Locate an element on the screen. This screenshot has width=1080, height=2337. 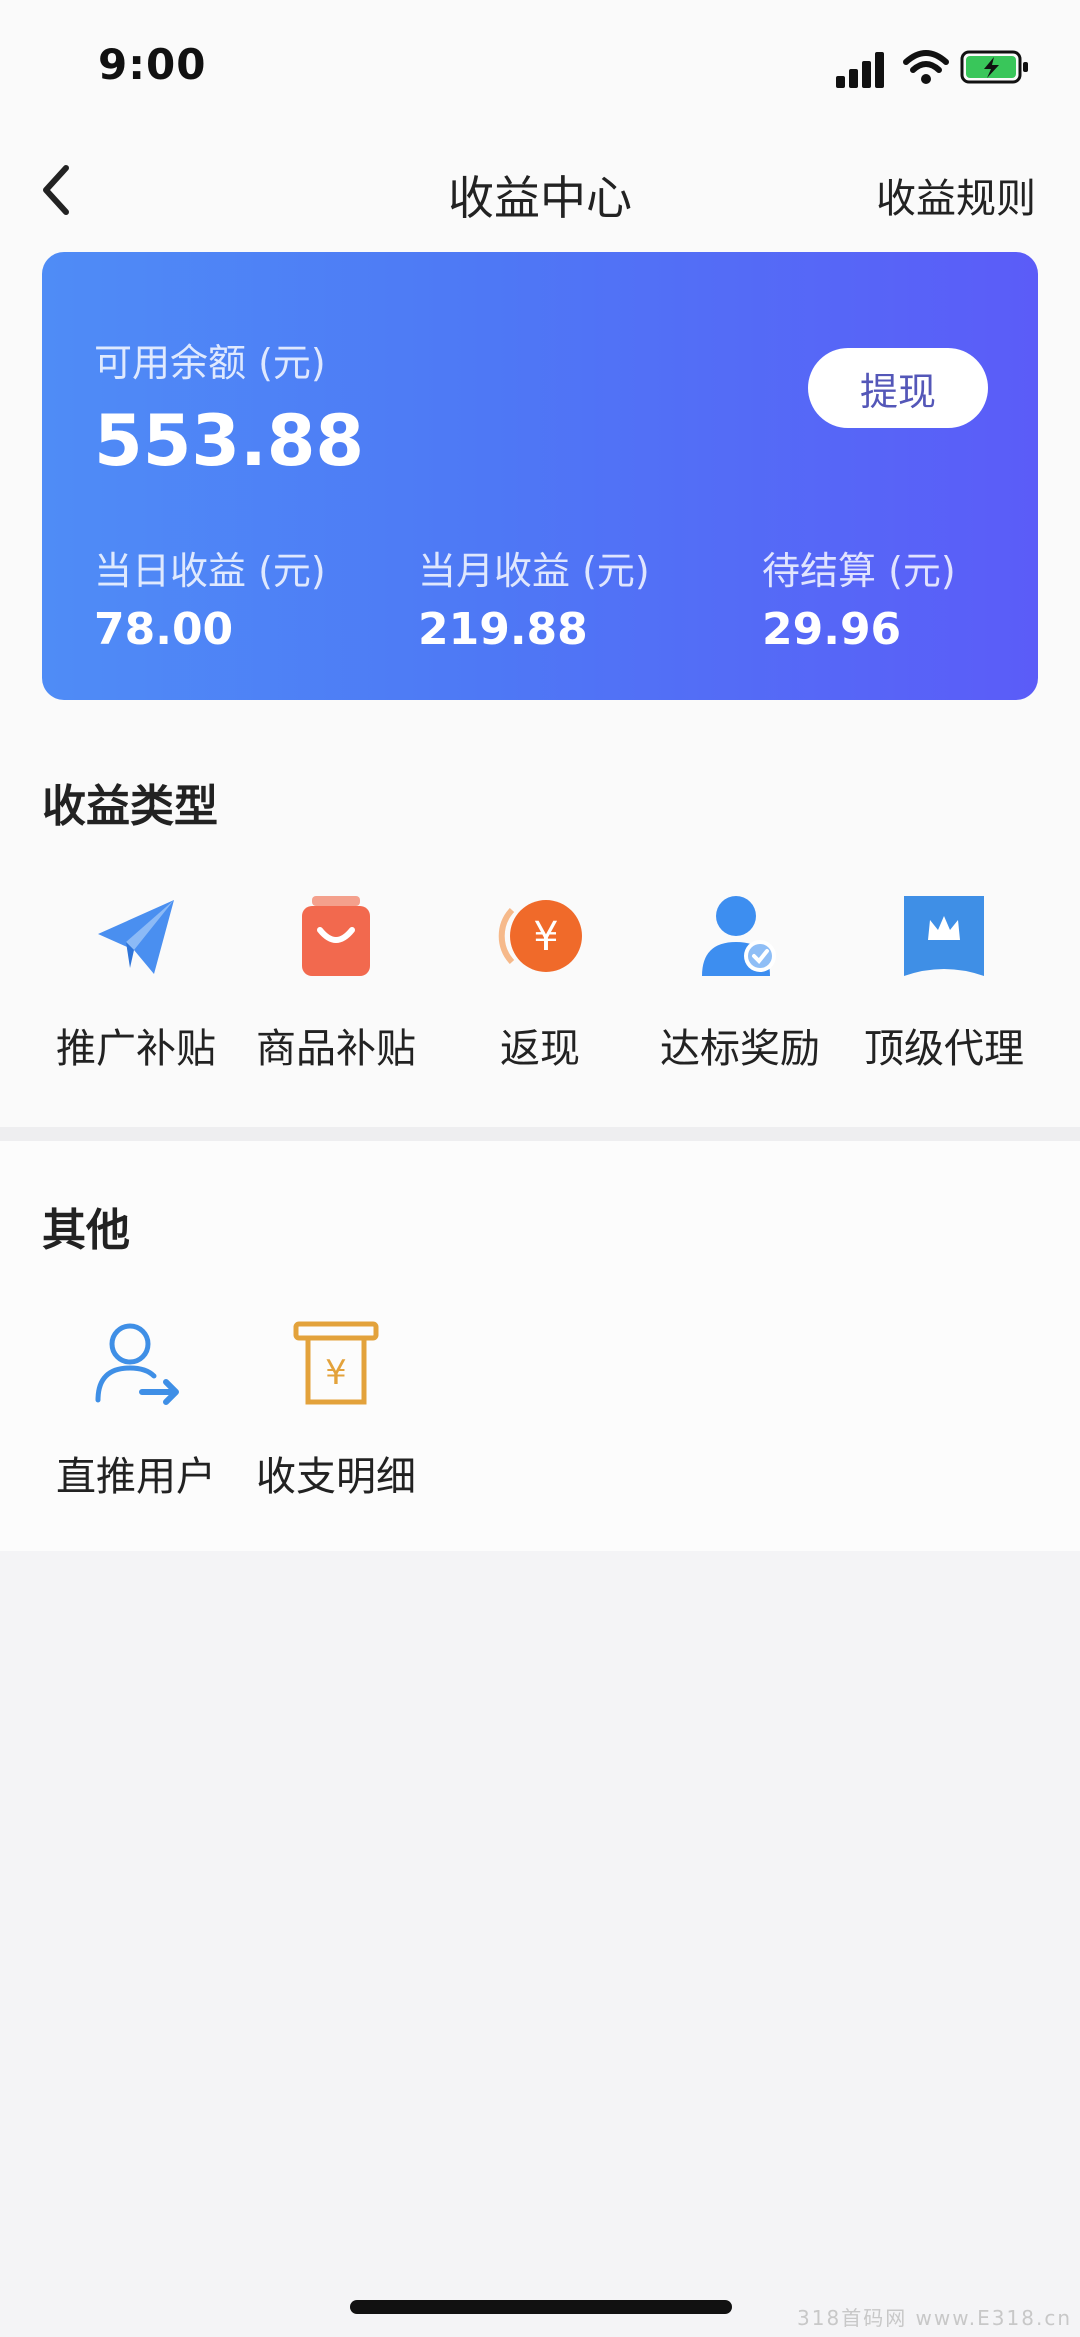
income-type-label: 返现 is located at coordinates (540, 1049).